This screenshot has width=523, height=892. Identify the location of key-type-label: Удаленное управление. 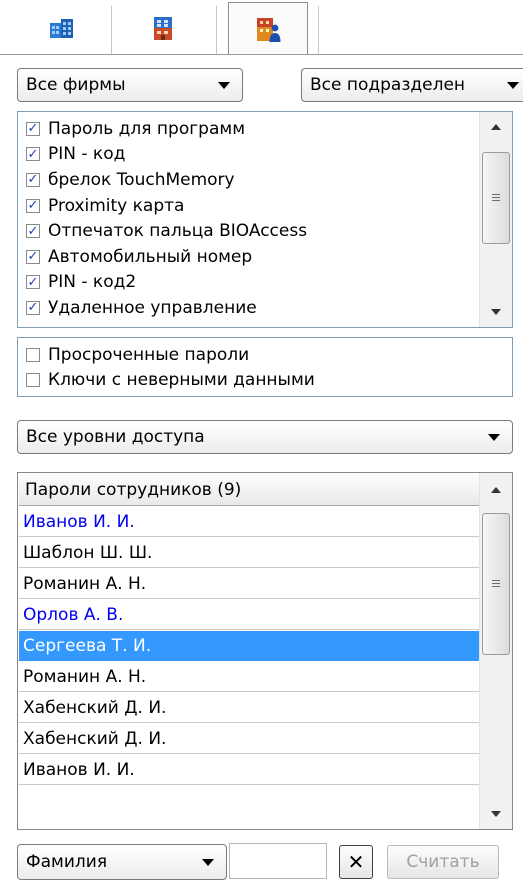
(152, 307).